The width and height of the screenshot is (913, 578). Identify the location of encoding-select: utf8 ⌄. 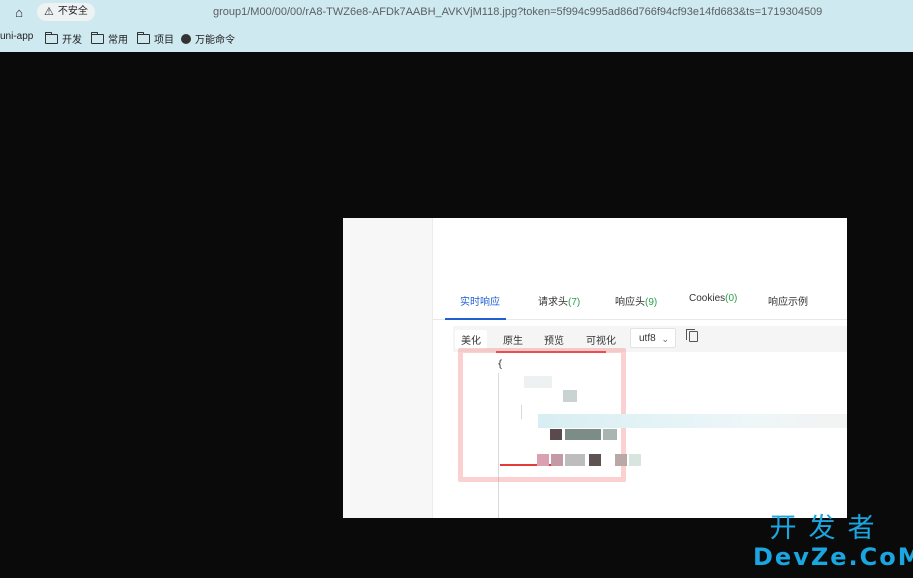
(653, 338).